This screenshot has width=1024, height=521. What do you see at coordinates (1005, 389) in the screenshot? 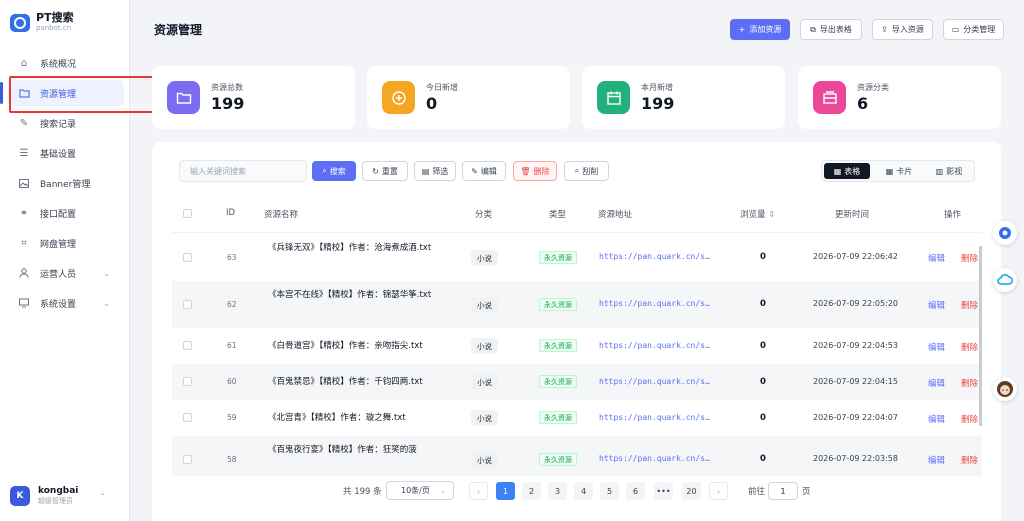
I see `assistant-avatar-icon` at bounding box center [1005, 389].